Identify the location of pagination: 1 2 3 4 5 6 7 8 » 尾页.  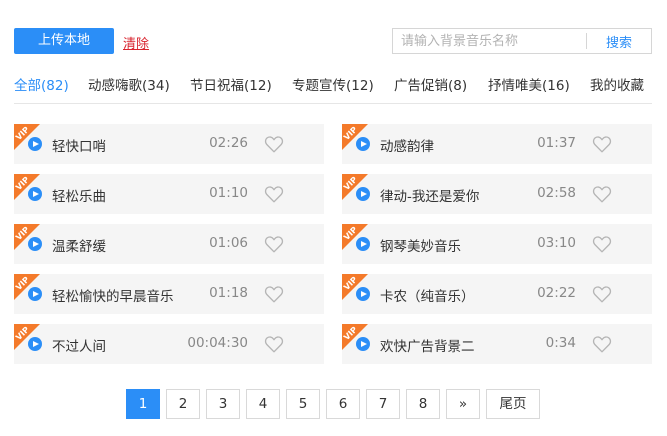
(333, 404).